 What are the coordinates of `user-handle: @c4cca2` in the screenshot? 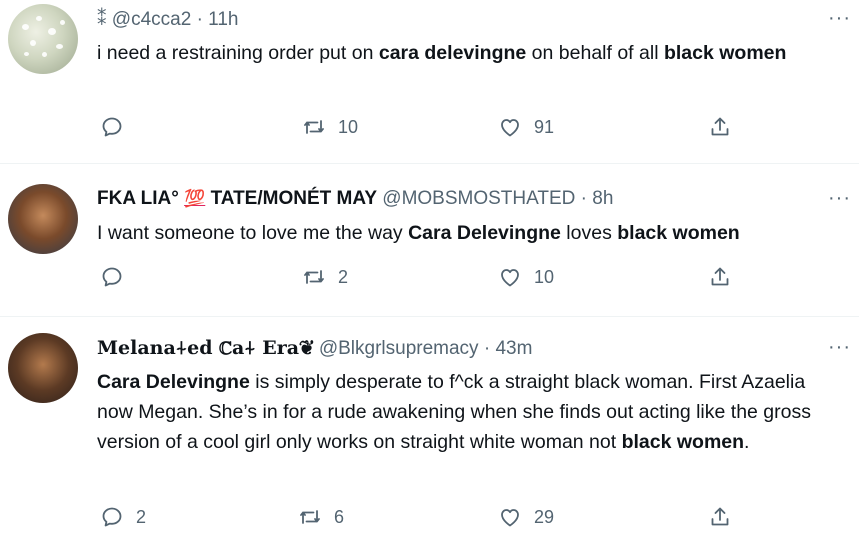 It's located at (152, 19).